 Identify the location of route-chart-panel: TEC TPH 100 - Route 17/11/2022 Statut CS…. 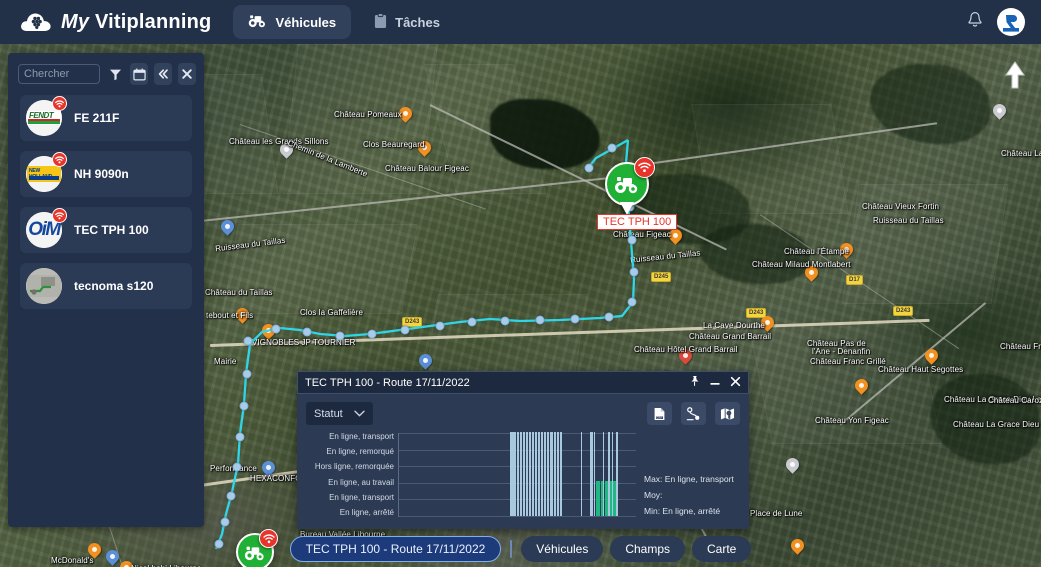
(523, 450).